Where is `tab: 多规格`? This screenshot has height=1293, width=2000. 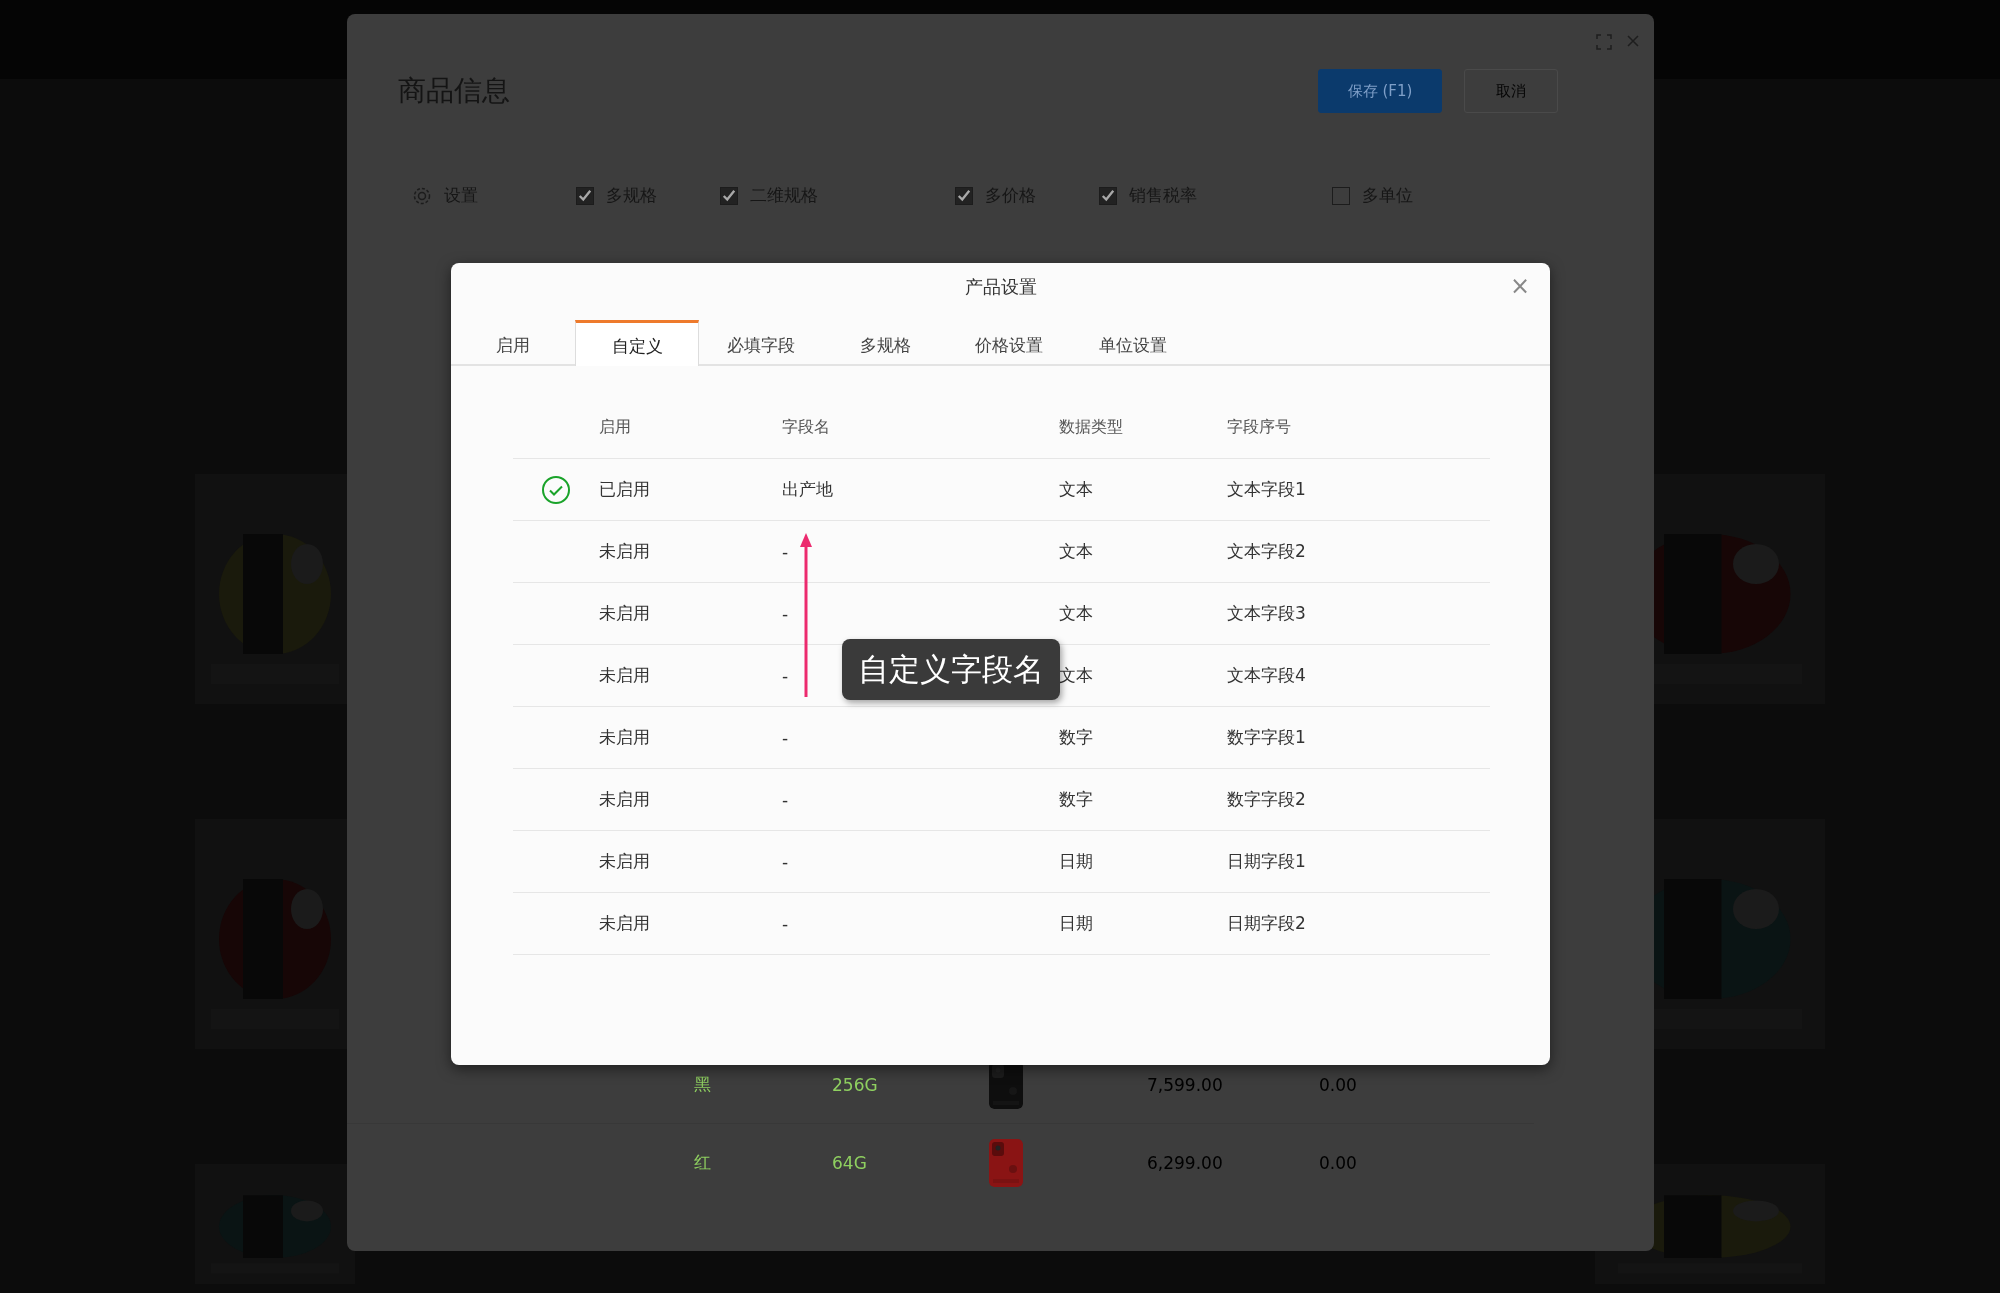 tab: 多规格 is located at coordinates (885, 342).